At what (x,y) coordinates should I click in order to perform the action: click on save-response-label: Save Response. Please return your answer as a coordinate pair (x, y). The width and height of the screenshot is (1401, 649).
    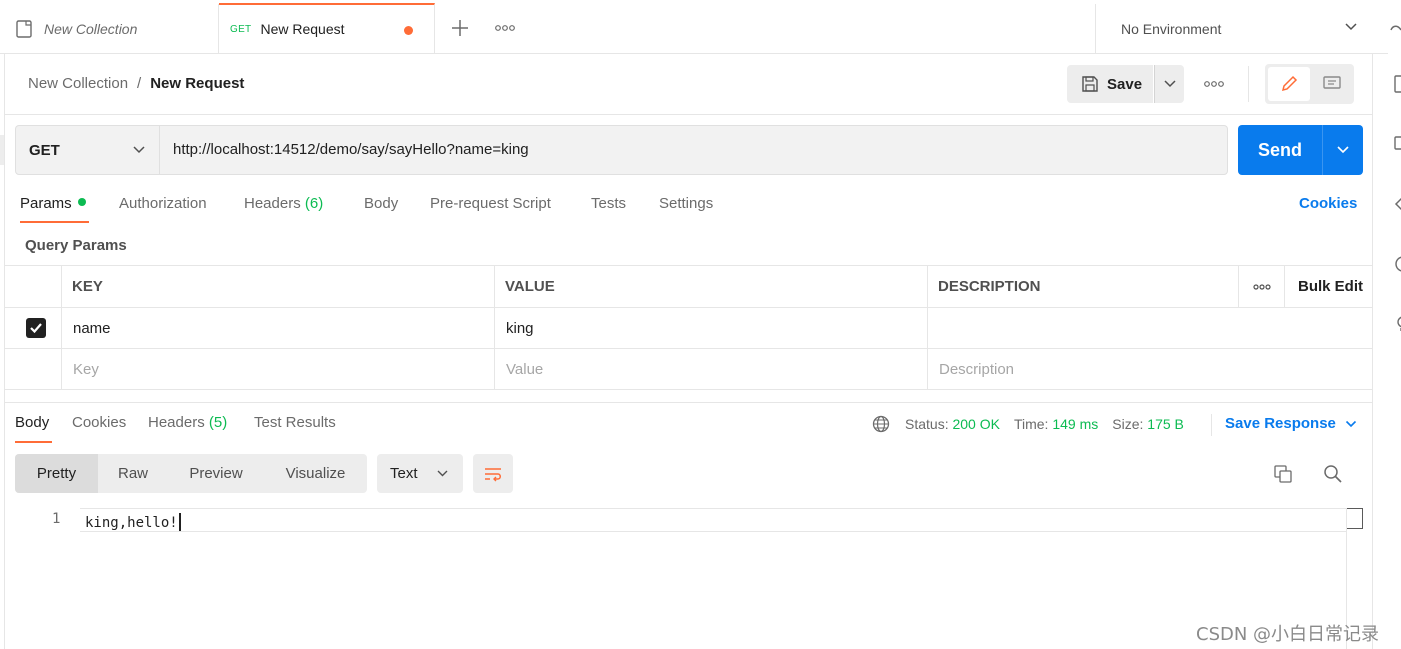
    Looking at the image, I should click on (1280, 423).